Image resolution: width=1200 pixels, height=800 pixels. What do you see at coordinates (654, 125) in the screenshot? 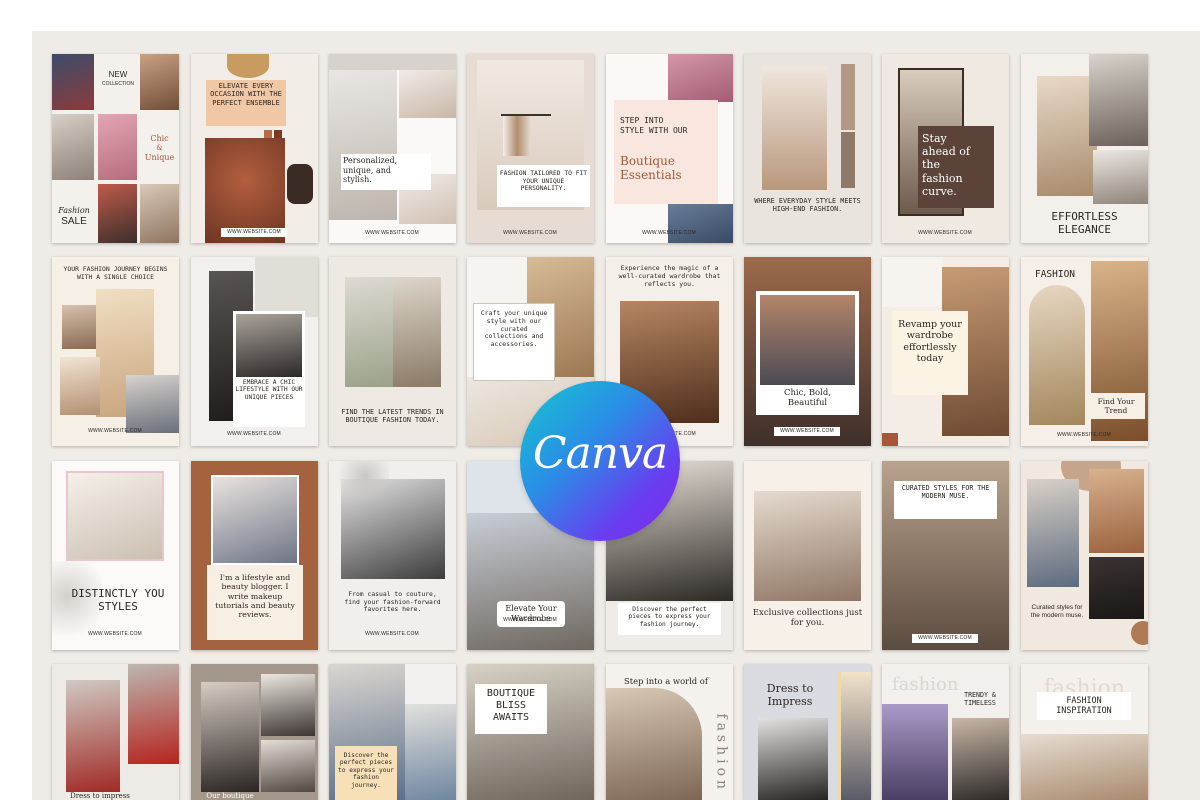
I see `headline-line1: STEP INTO STYLE WITH OUR` at bounding box center [654, 125].